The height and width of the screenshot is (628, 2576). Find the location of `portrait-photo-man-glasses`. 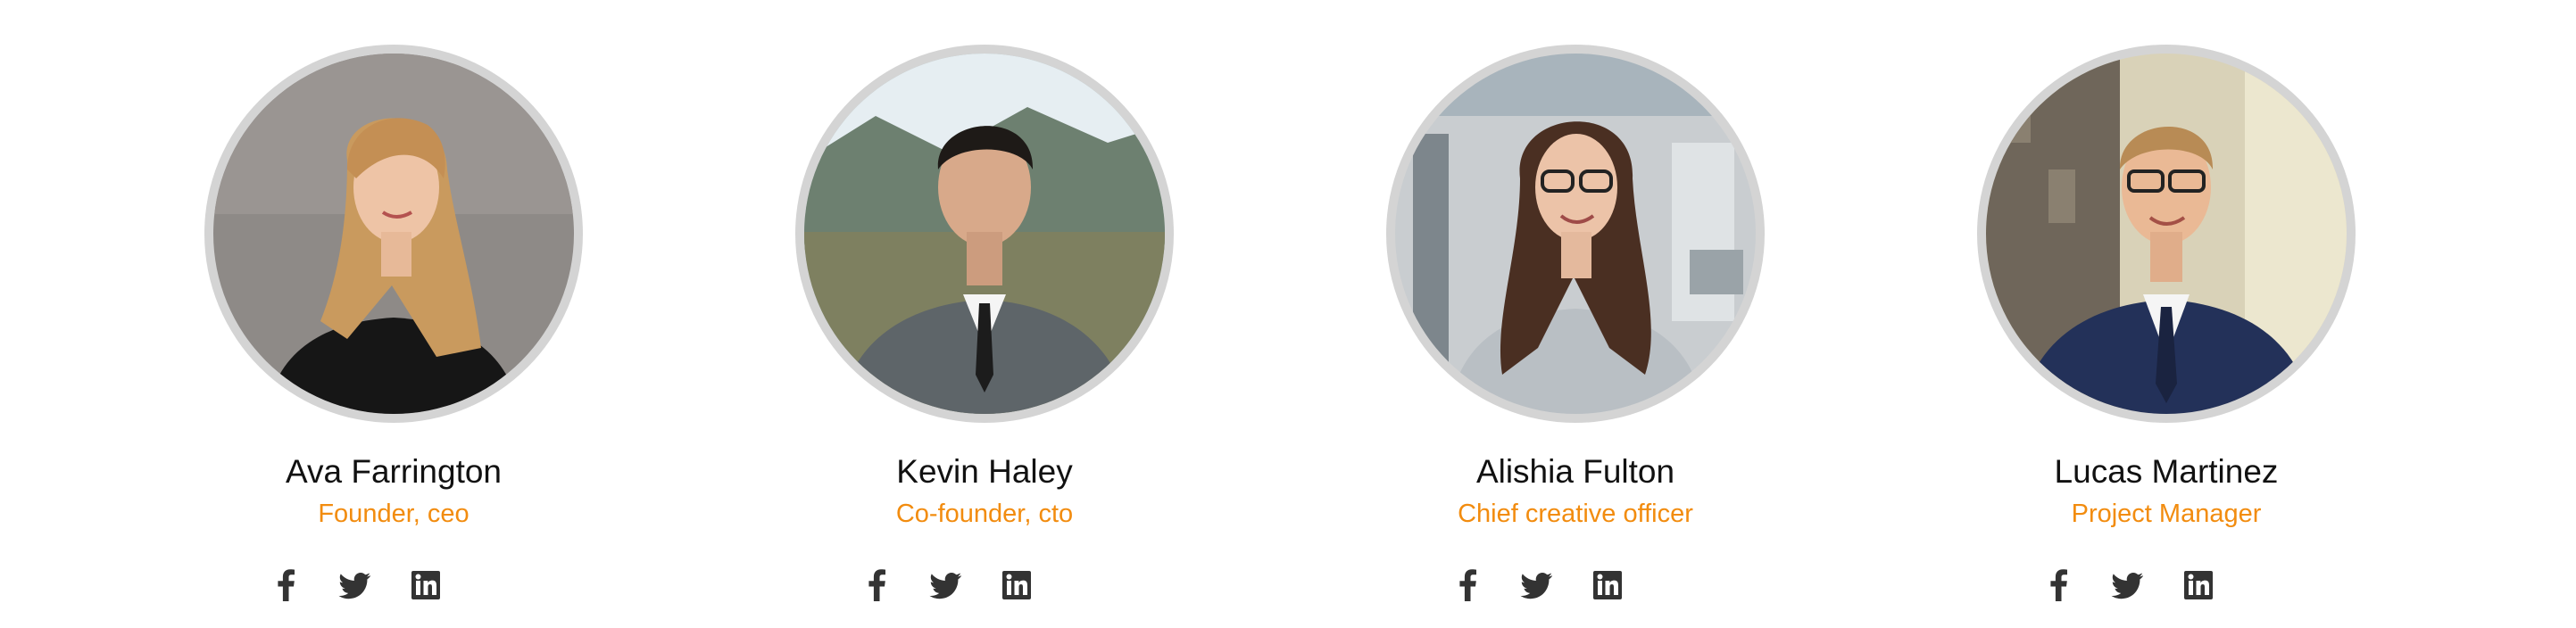

portrait-photo-man-glasses is located at coordinates (2167, 234).